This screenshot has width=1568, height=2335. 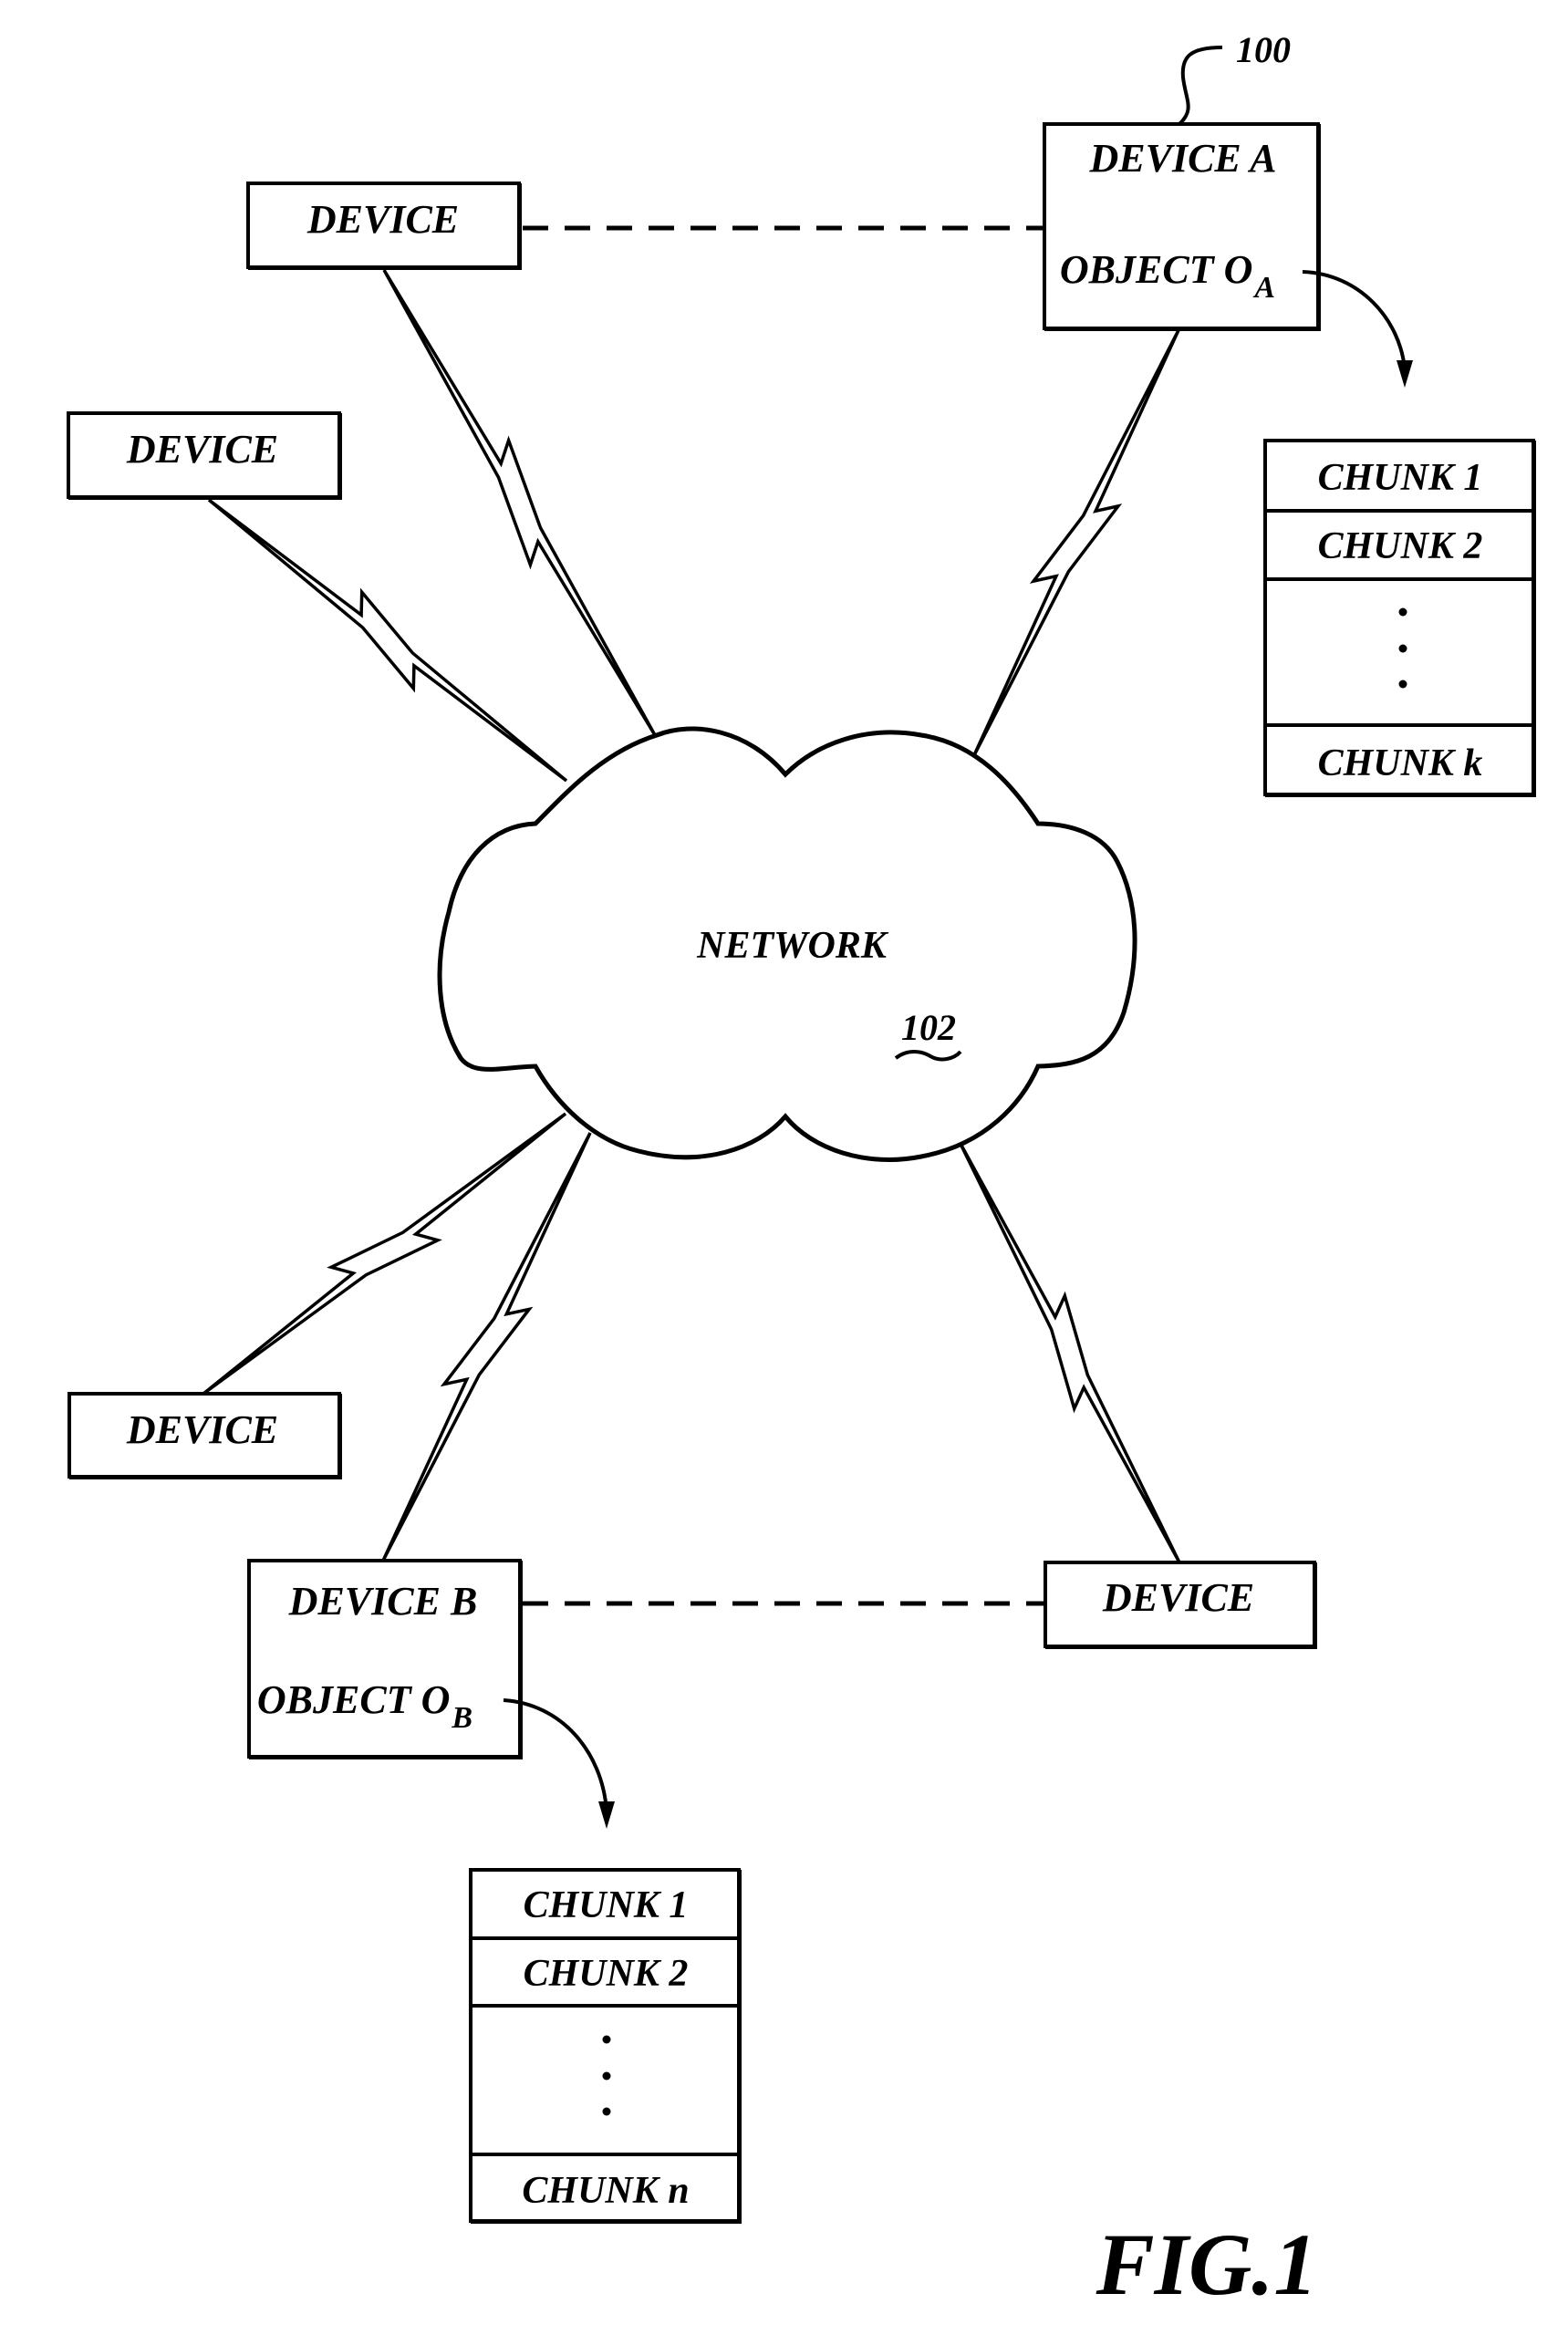 I want to click on network-cloud: NETWORK 102, so click(x=787, y=944).